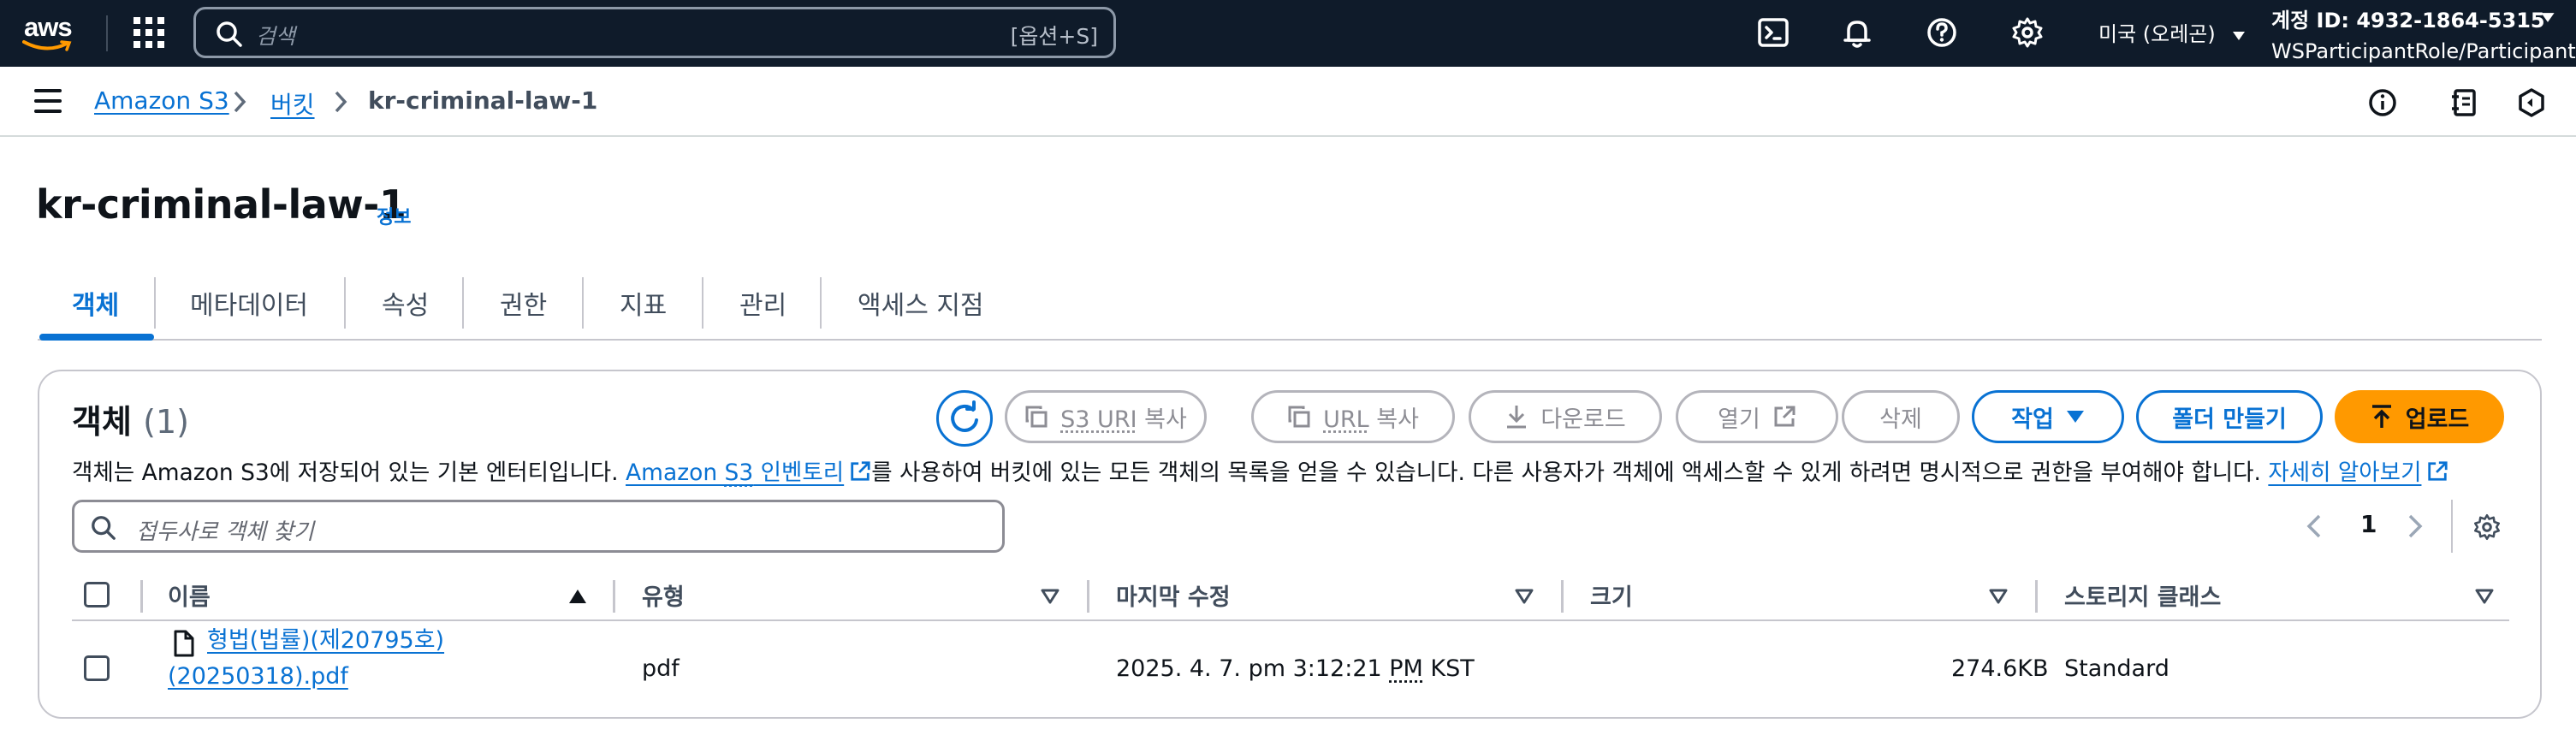  I want to click on info-icon, so click(2382, 102).